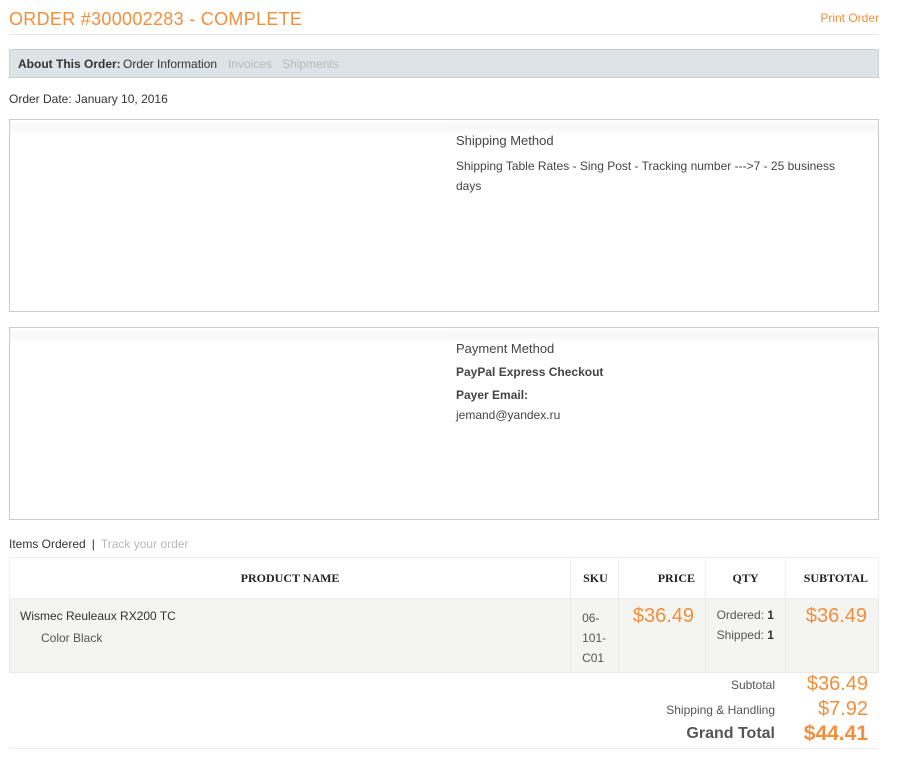 The height and width of the screenshot is (760, 906). What do you see at coordinates (593, 658) in the screenshot?
I see `sku-part: C01` at bounding box center [593, 658].